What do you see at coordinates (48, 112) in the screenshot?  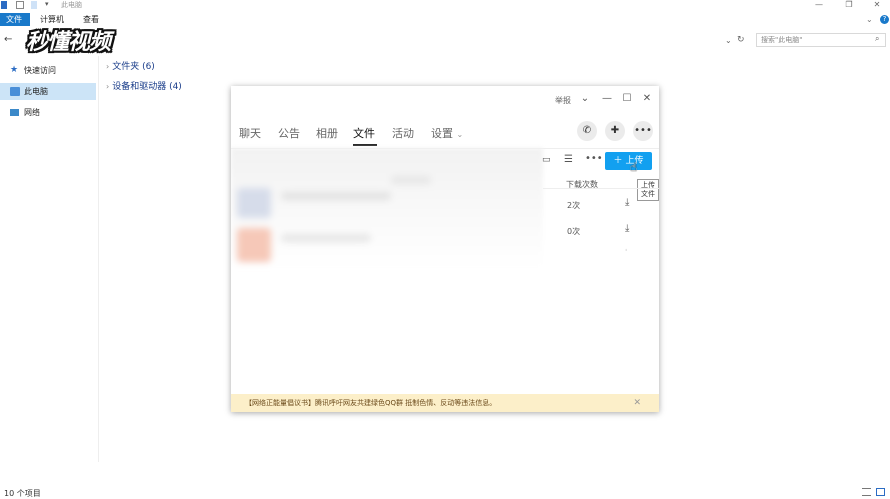 I see `sidebar-item-network: 网络` at bounding box center [48, 112].